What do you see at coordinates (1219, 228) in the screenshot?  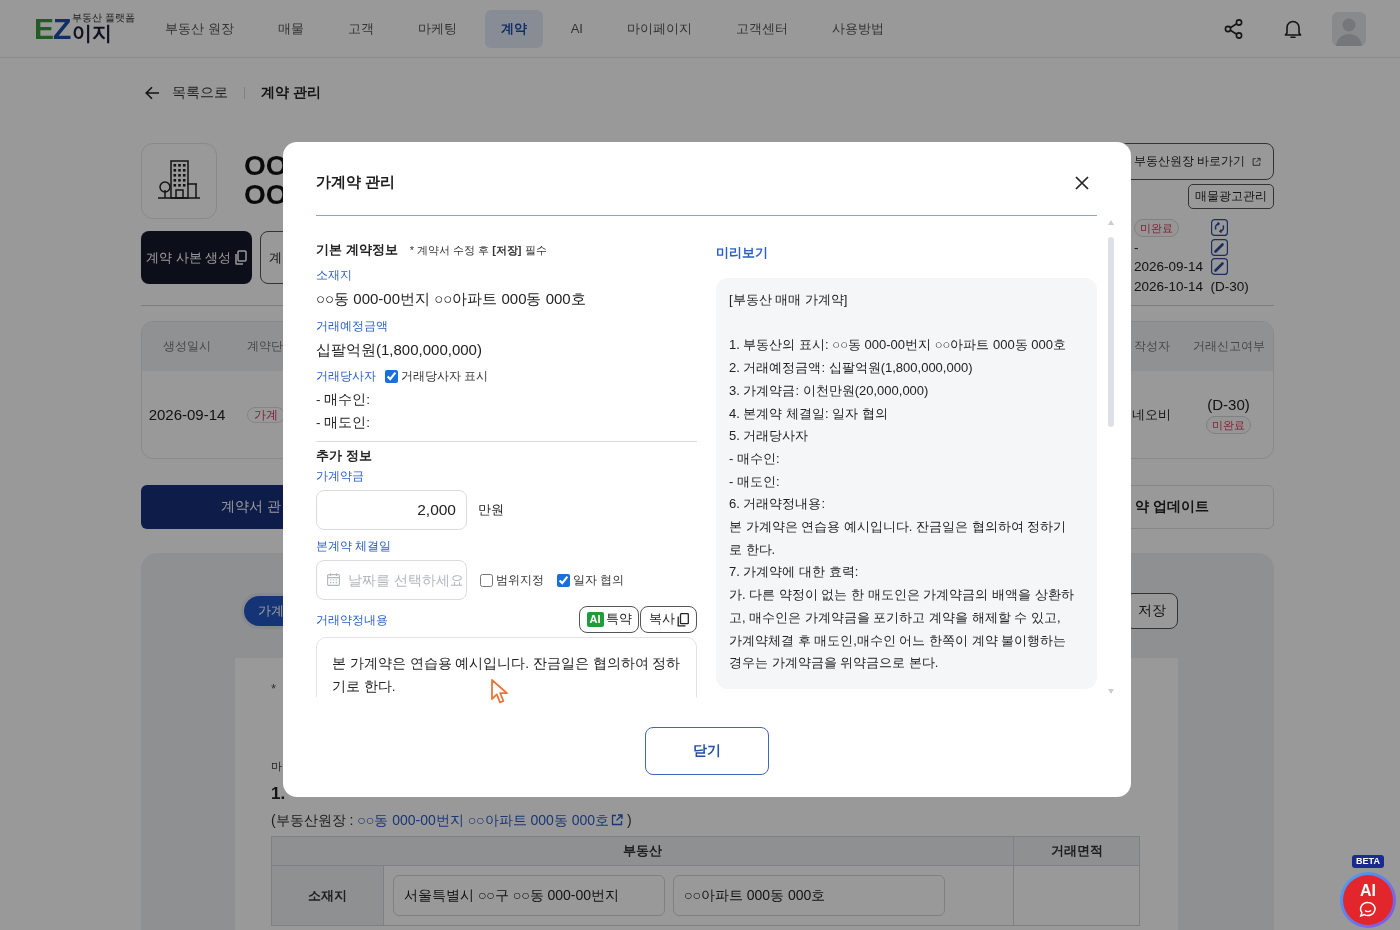 I see `sync-icon` at bounding box center [1219, 228].